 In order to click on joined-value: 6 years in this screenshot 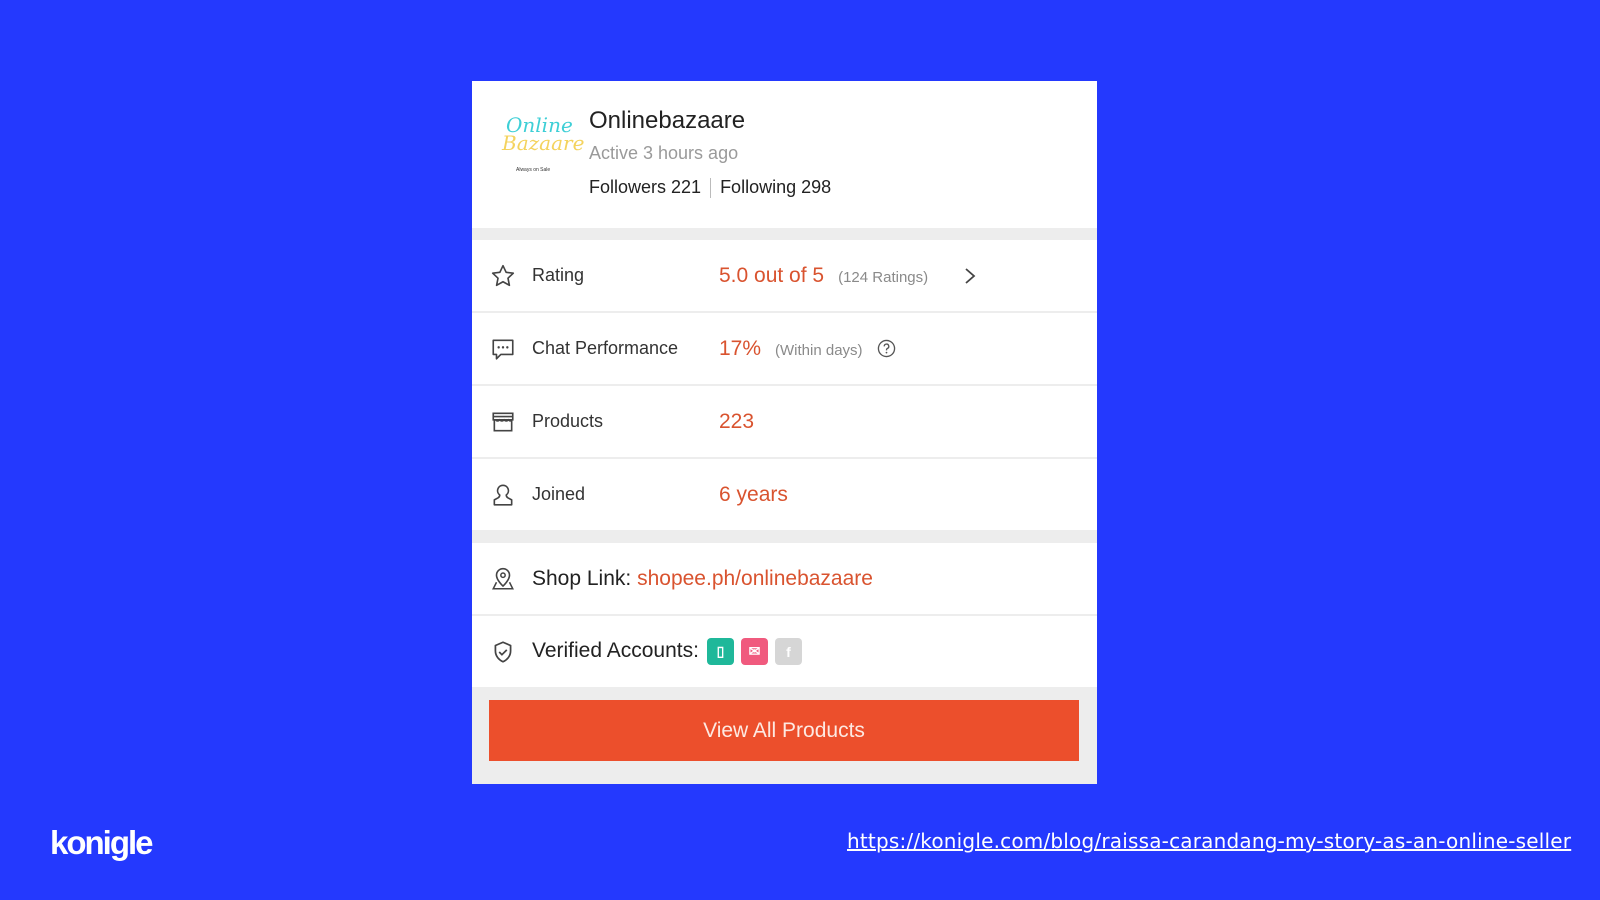, I will do `click(753, 495)`.